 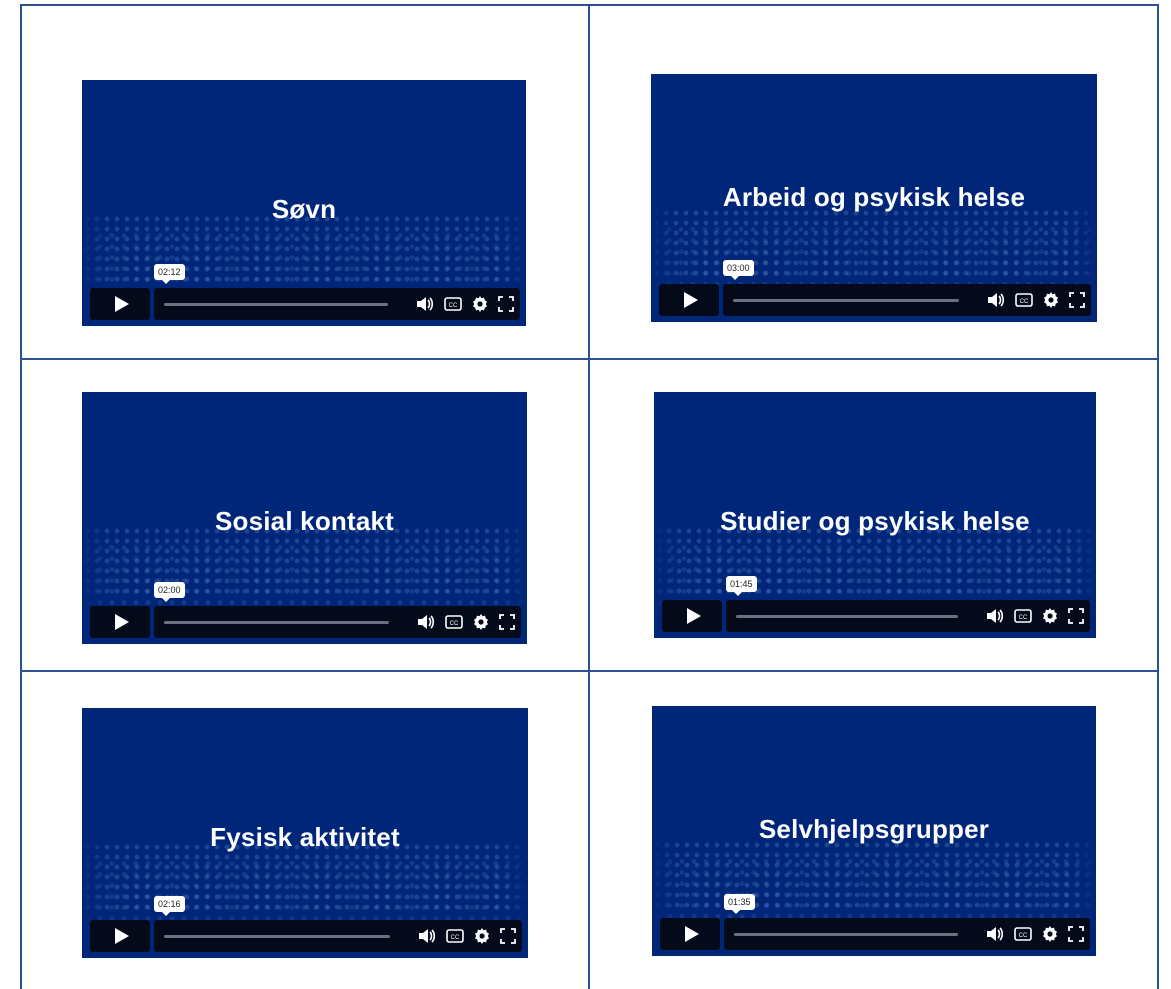 What do you see at coordinates (21, 496) in the screenshot?
I see `table-border-left` at bounding box center [21, 496].